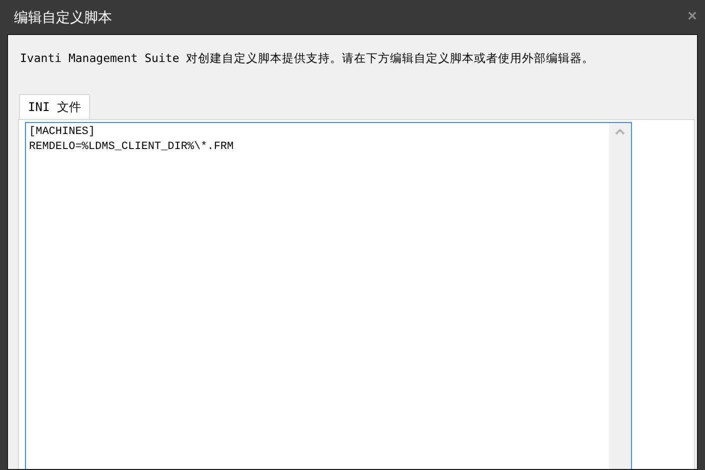 This screenshot has height=470, width=705. Describe the element at coordinates (54, 106) in the screenshot. I see `tab: INI 文件` at that location.